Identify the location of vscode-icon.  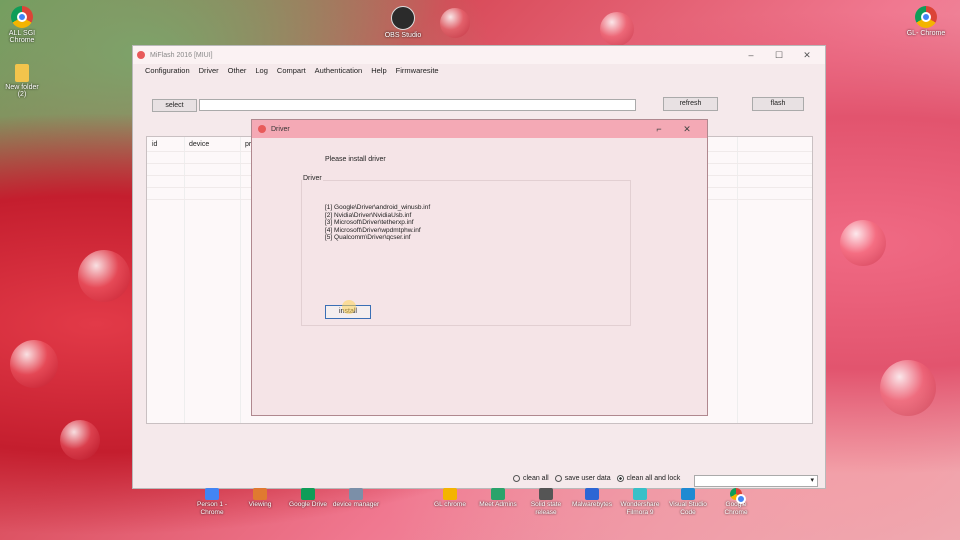
(688, 494).